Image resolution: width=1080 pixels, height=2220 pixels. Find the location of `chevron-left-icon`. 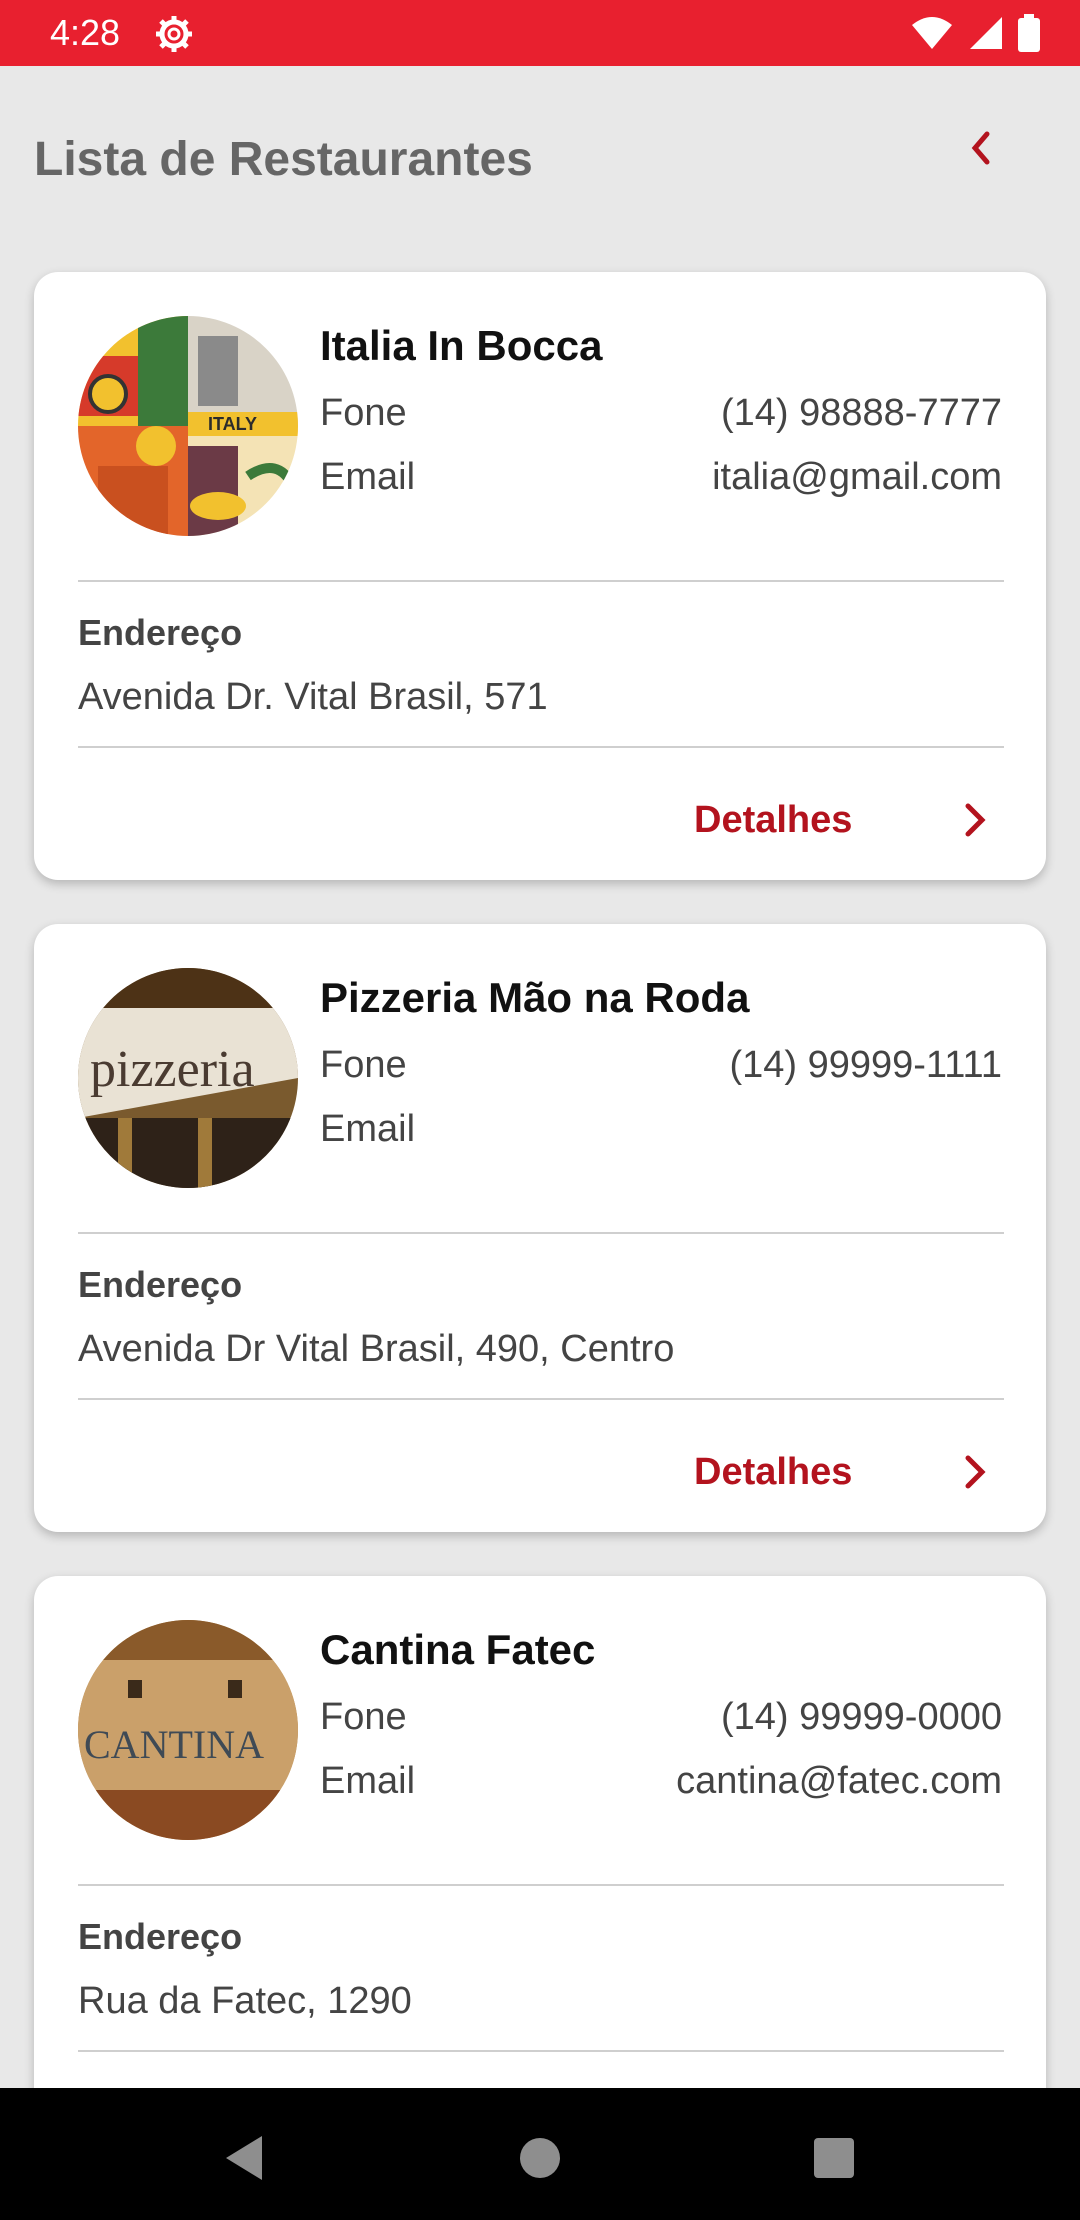

chevron-left-icon is located at coordinates (980, 150).